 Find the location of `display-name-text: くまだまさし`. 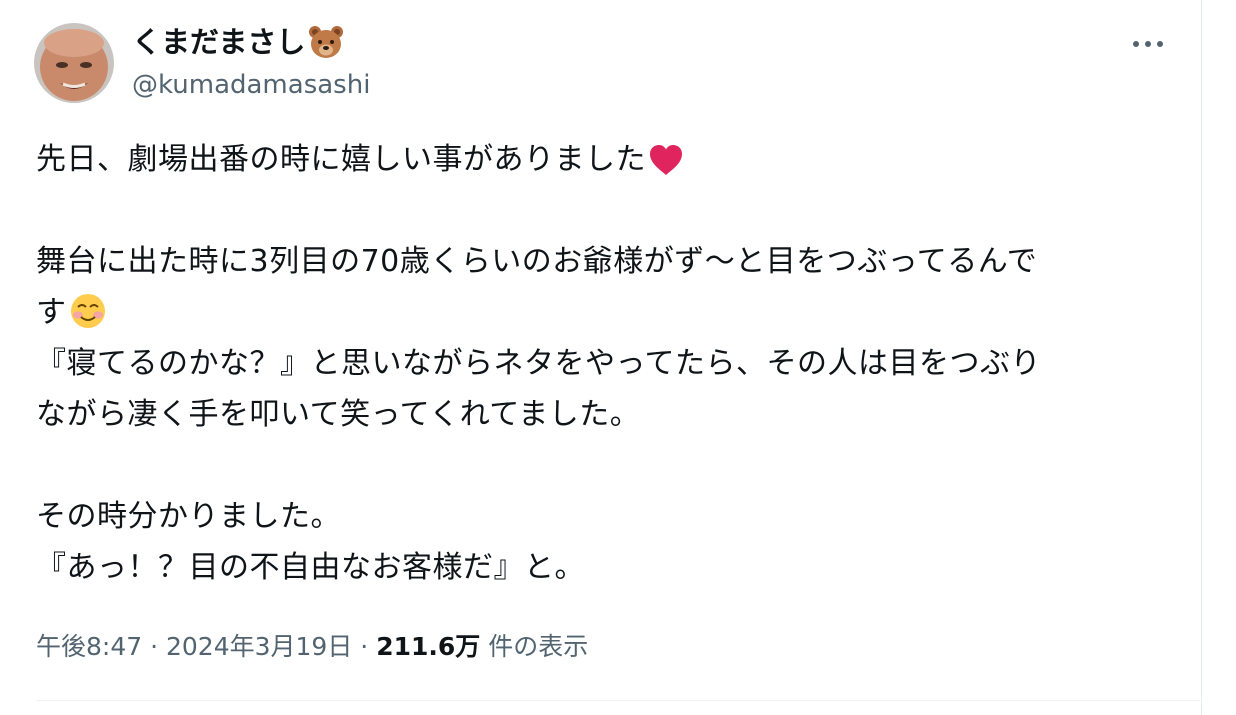

display-name-text: くまだまさし is located at coordinates (219, 42).